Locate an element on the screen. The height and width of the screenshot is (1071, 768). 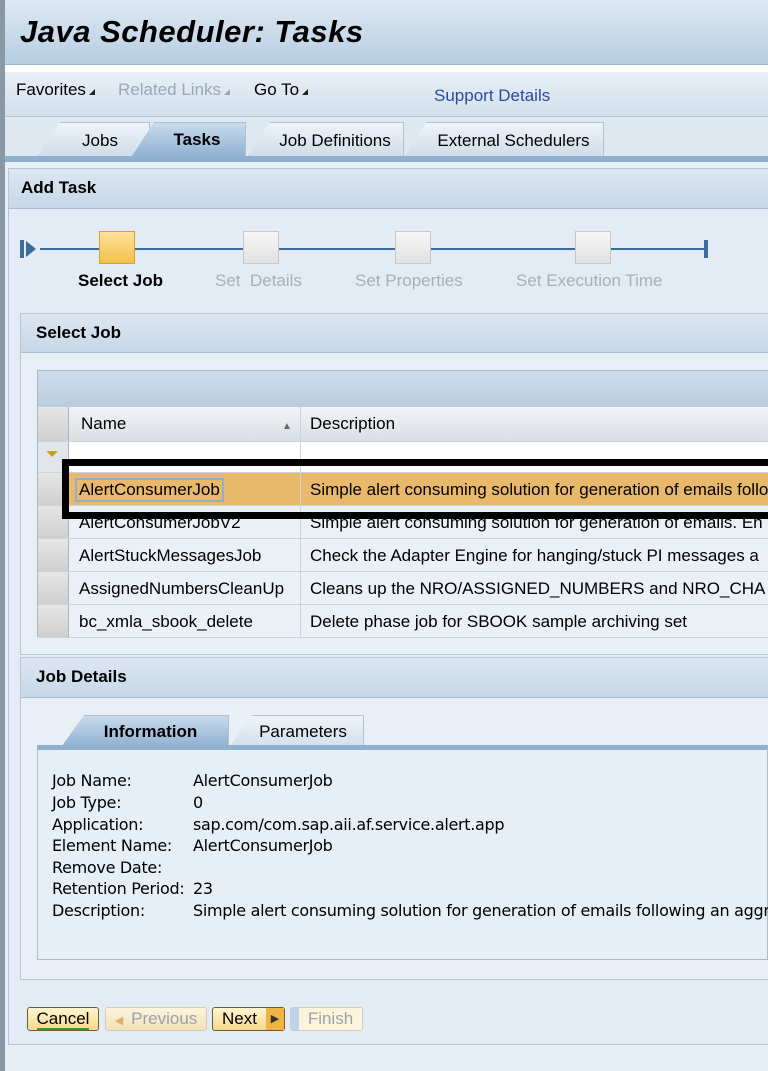
field-label: Remove Date: is located at coordinates (107, 867).